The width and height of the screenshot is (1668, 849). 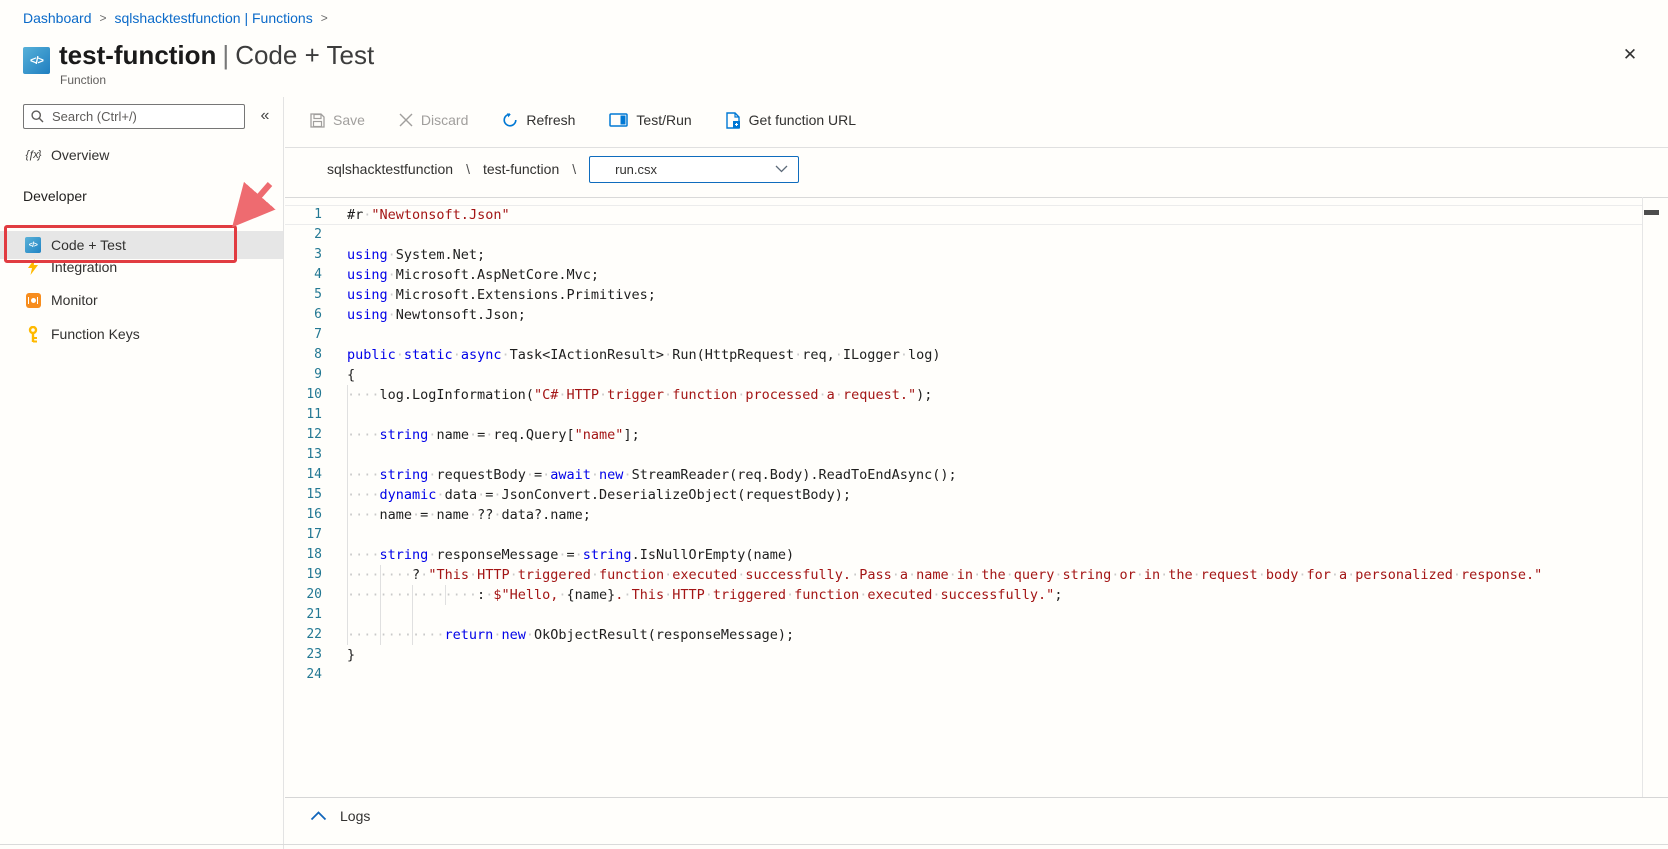 What do you see at coordinates (1651, 212) in the screenshot?
I see `scrollbar-cursor-marker` at bounding box center [1651, 212].